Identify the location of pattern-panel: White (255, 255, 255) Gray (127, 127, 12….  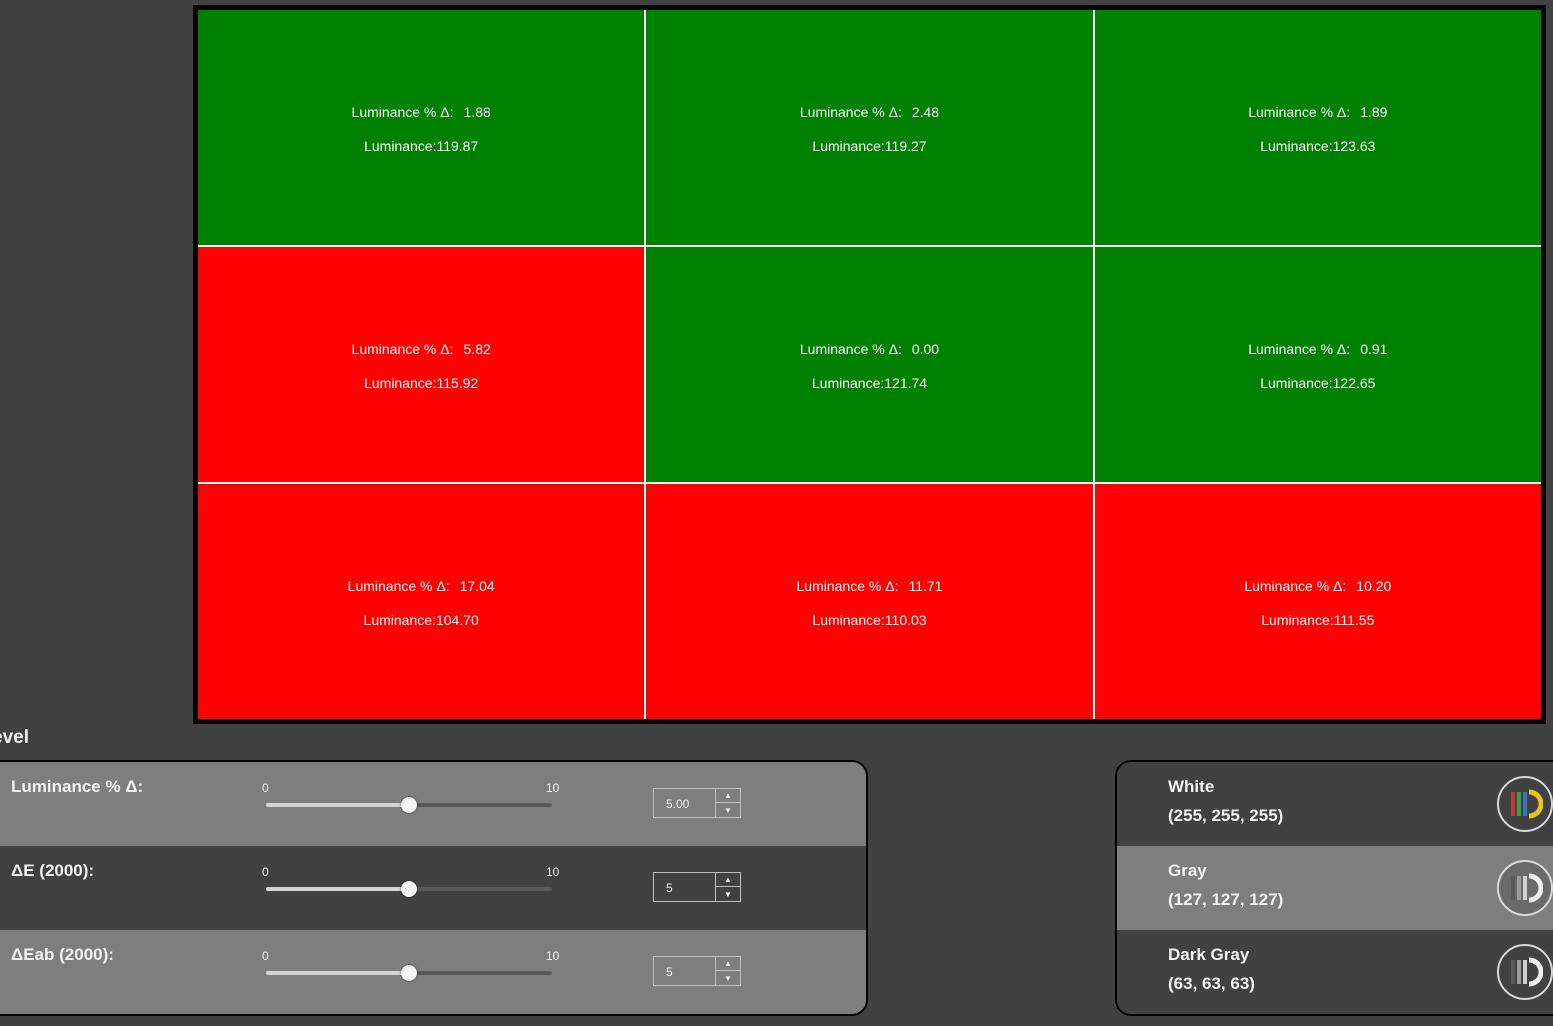
(1334, 888).